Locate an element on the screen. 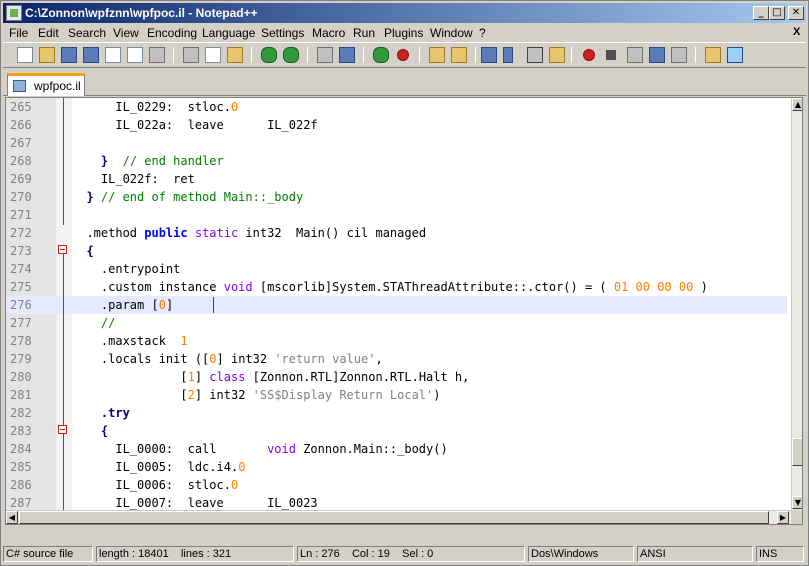 This screenshot has width=809, height=566. code-token: IL_0005: ldc.i4. is located at coordinates (177, 467).